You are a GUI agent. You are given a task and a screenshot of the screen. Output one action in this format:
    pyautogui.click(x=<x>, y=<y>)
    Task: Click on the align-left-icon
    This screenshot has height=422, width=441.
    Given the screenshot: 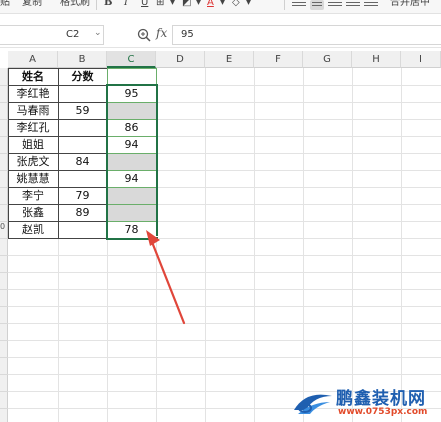 What is the action you would take?
    pyautogui.click(x=299, y=5)
    